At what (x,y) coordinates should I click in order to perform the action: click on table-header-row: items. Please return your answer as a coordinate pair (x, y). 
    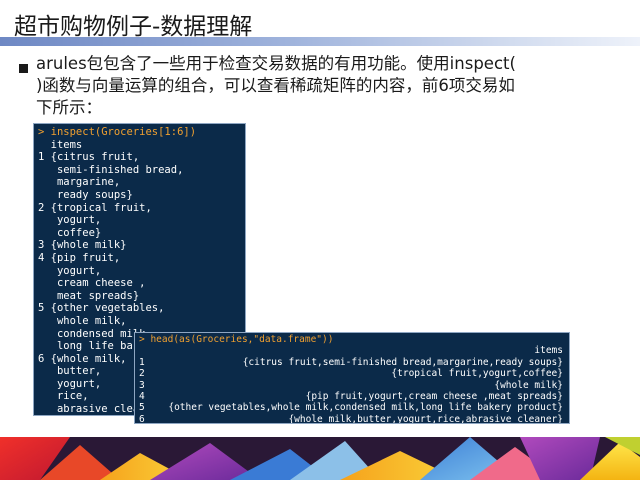
    Looking at the image, I should click on (352, 350).